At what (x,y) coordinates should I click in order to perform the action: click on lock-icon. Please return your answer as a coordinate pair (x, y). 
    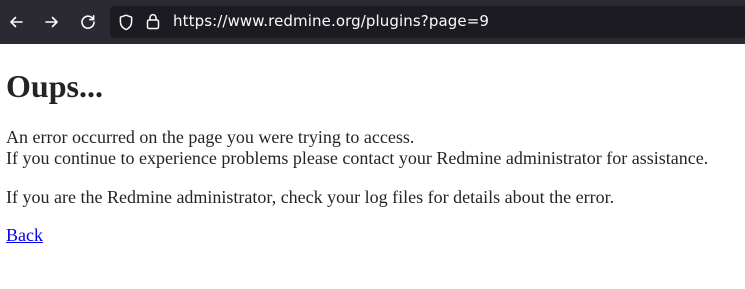
    Looking at the image, I should click on (153, 21).